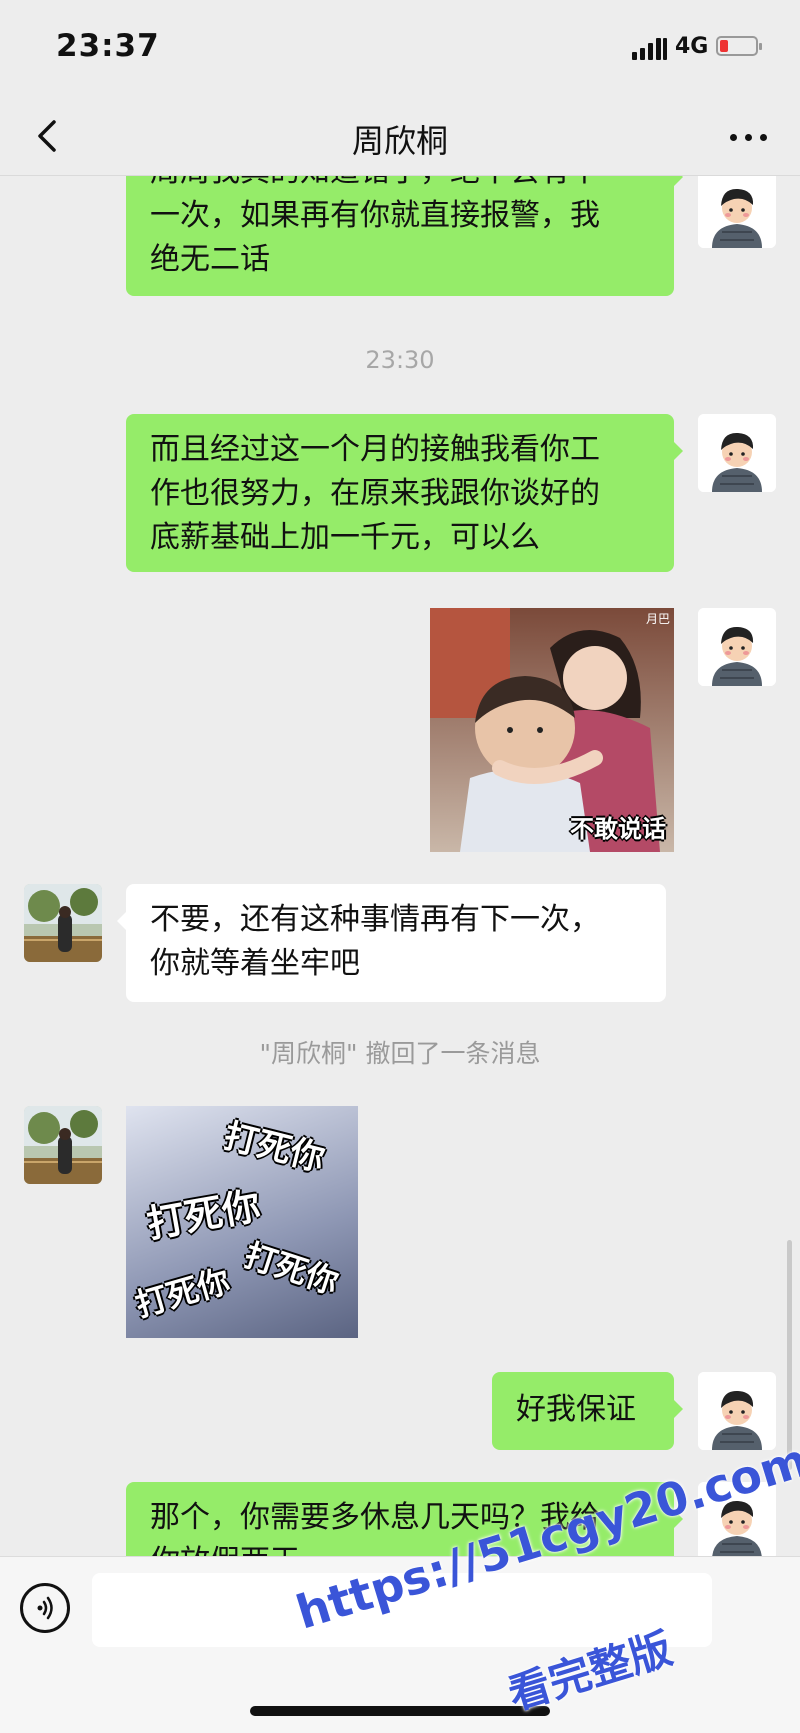 This screenshot has width=800, height=1733. What do you see at coordinates (400, 48) in the screenshot?
I see `status-bar: 23:37 4G` at bounding box center [400, 48].